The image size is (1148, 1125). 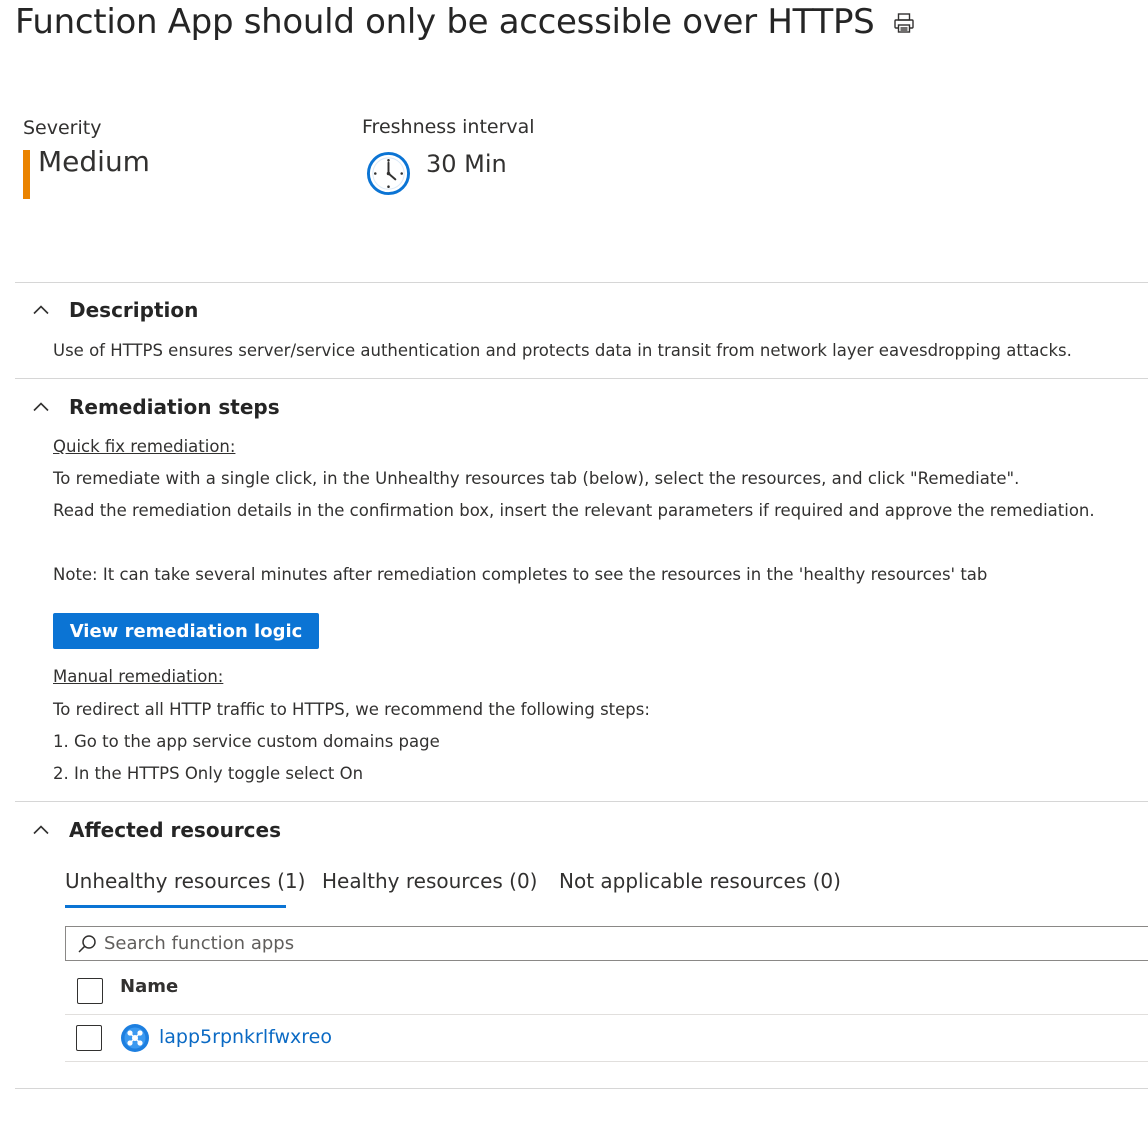 What do you see at coordinates (208, 773) in the screenshot?
I see `manual-step-2: 2. In the HTTPS Only toggle select On` at bounding box center [208, 773].